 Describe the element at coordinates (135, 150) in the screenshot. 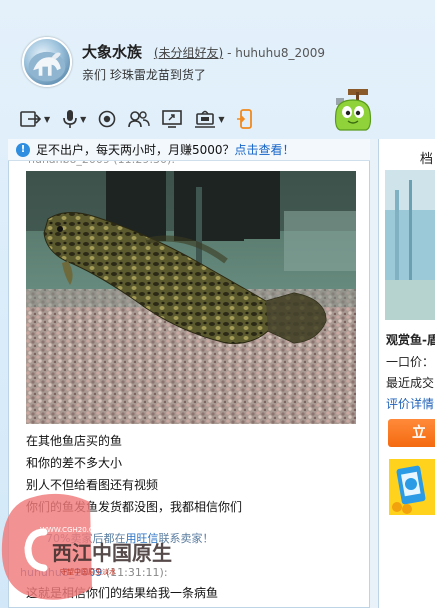

I see `notice-text: 足不出户，每天两小时，月赚5000？` at that location.